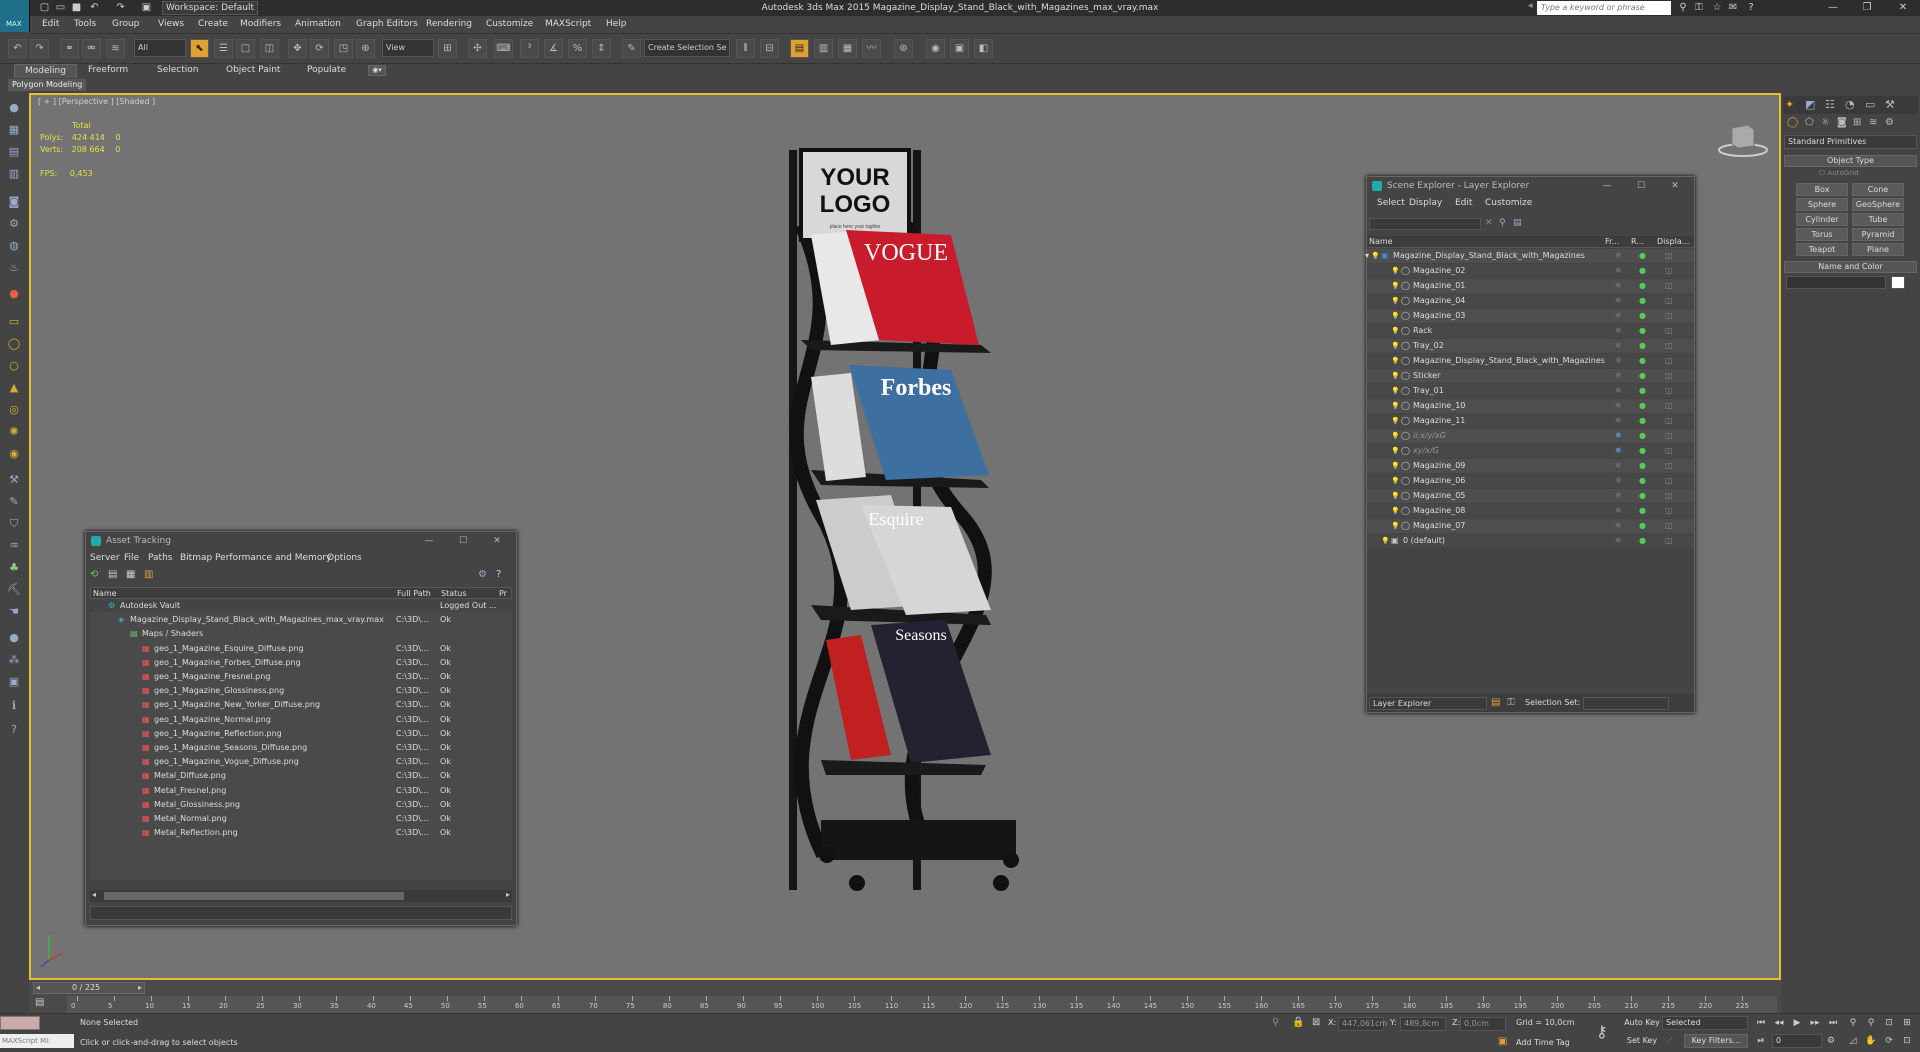 This screenshot has height=1052, width=1920. Describe the element at coordinates (1779, 1023) in the screenshot. I see `prev-frame-icon: ◂◂` at that location.